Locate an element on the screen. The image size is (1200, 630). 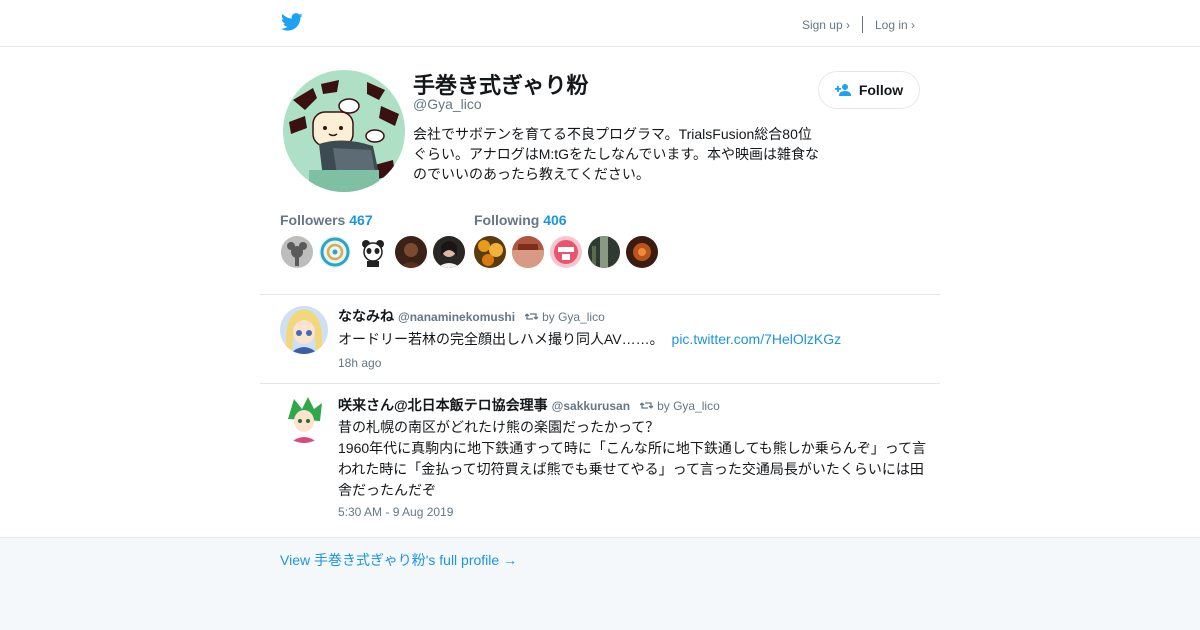
tweet-timestamp: 5:30 AM - 9 Aug 2019 is located at coordinates (395, 512).